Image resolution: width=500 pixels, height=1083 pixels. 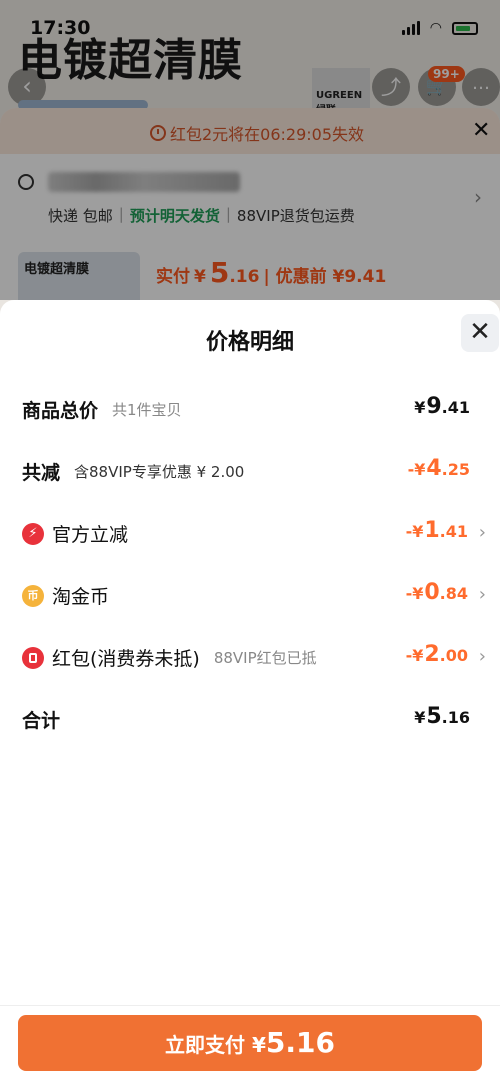 I want to click on row-goods-total: 商品总价 共1件宝贝 ¥9.41, so click(x=250, y=408).